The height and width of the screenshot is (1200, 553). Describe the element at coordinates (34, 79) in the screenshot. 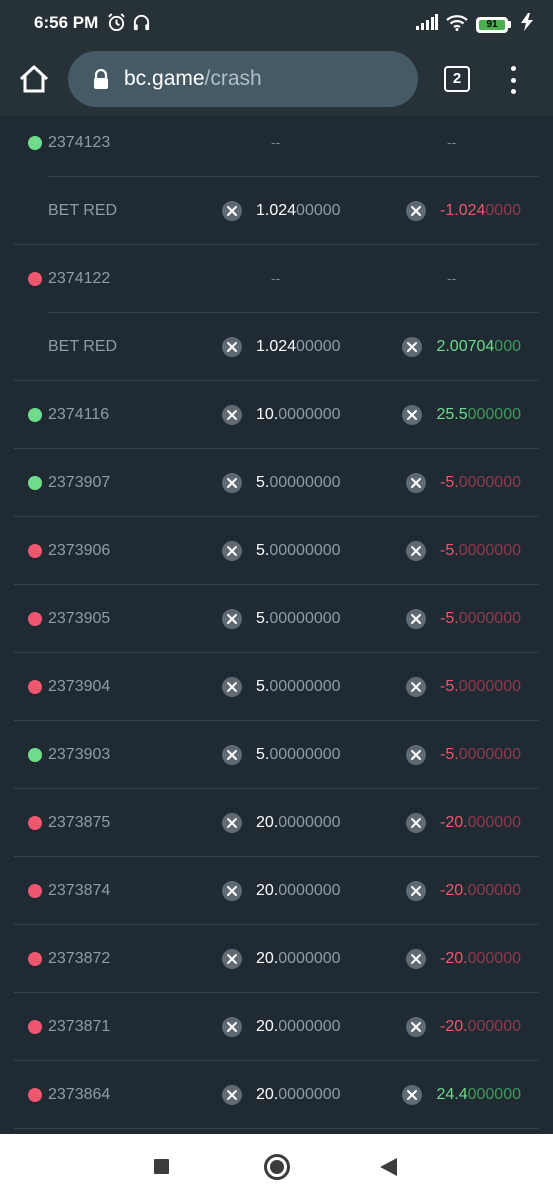

I see `home-icon` at that location.